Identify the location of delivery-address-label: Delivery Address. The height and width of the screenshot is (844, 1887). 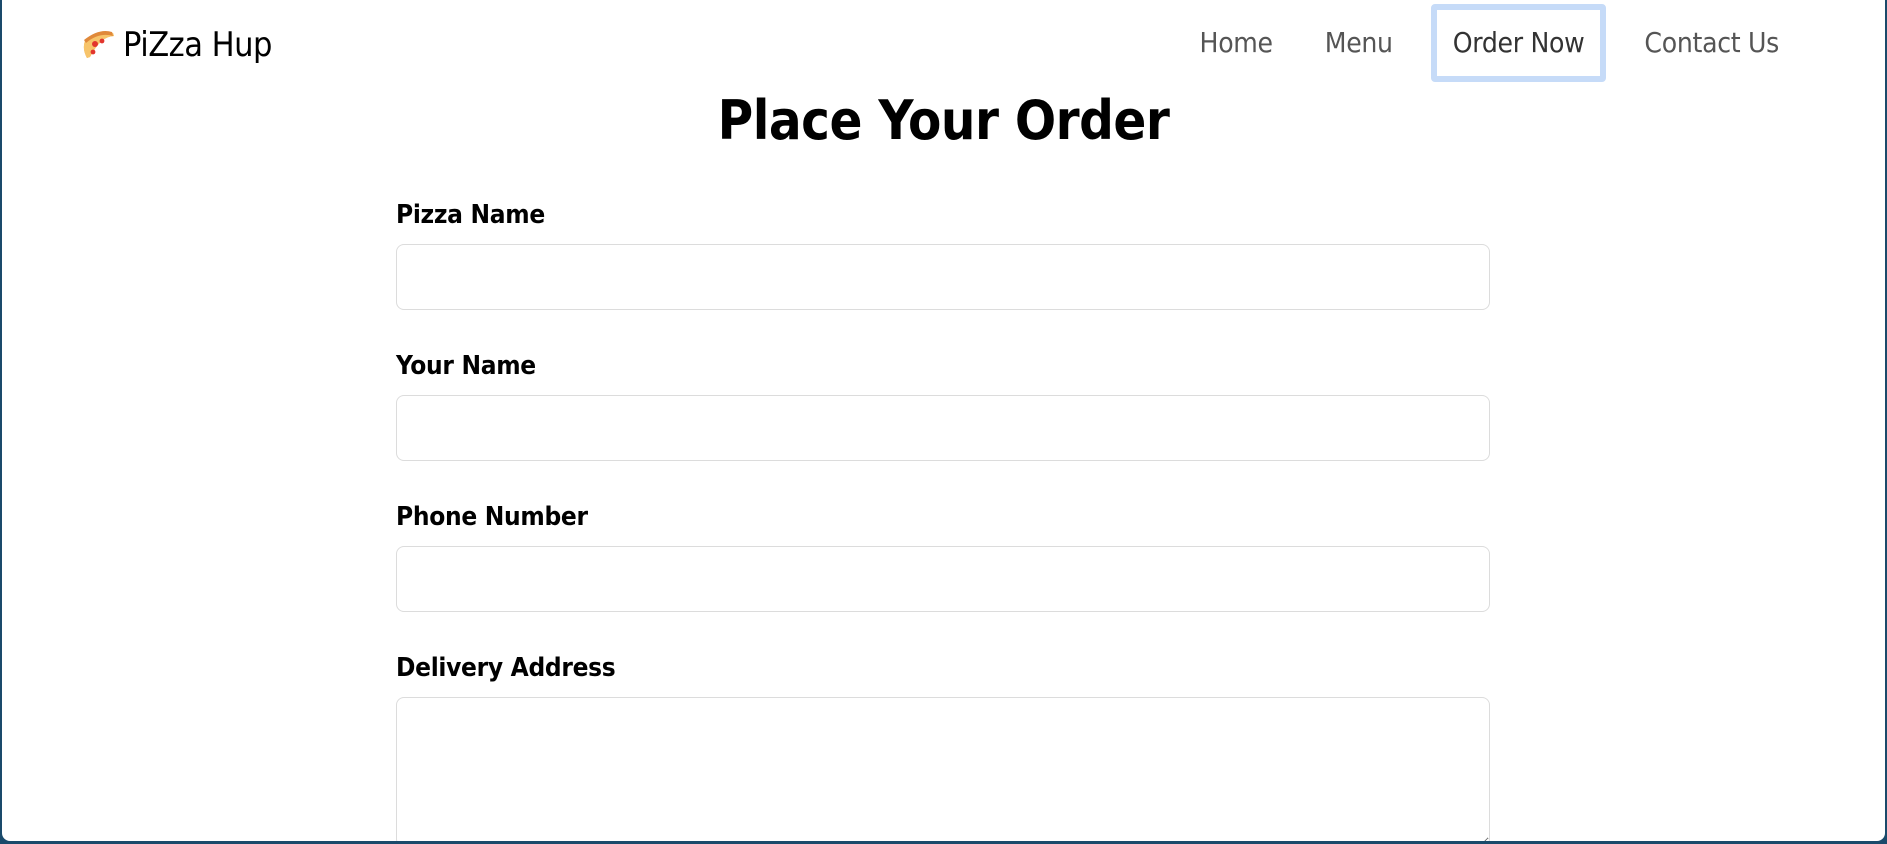
(506, 668).